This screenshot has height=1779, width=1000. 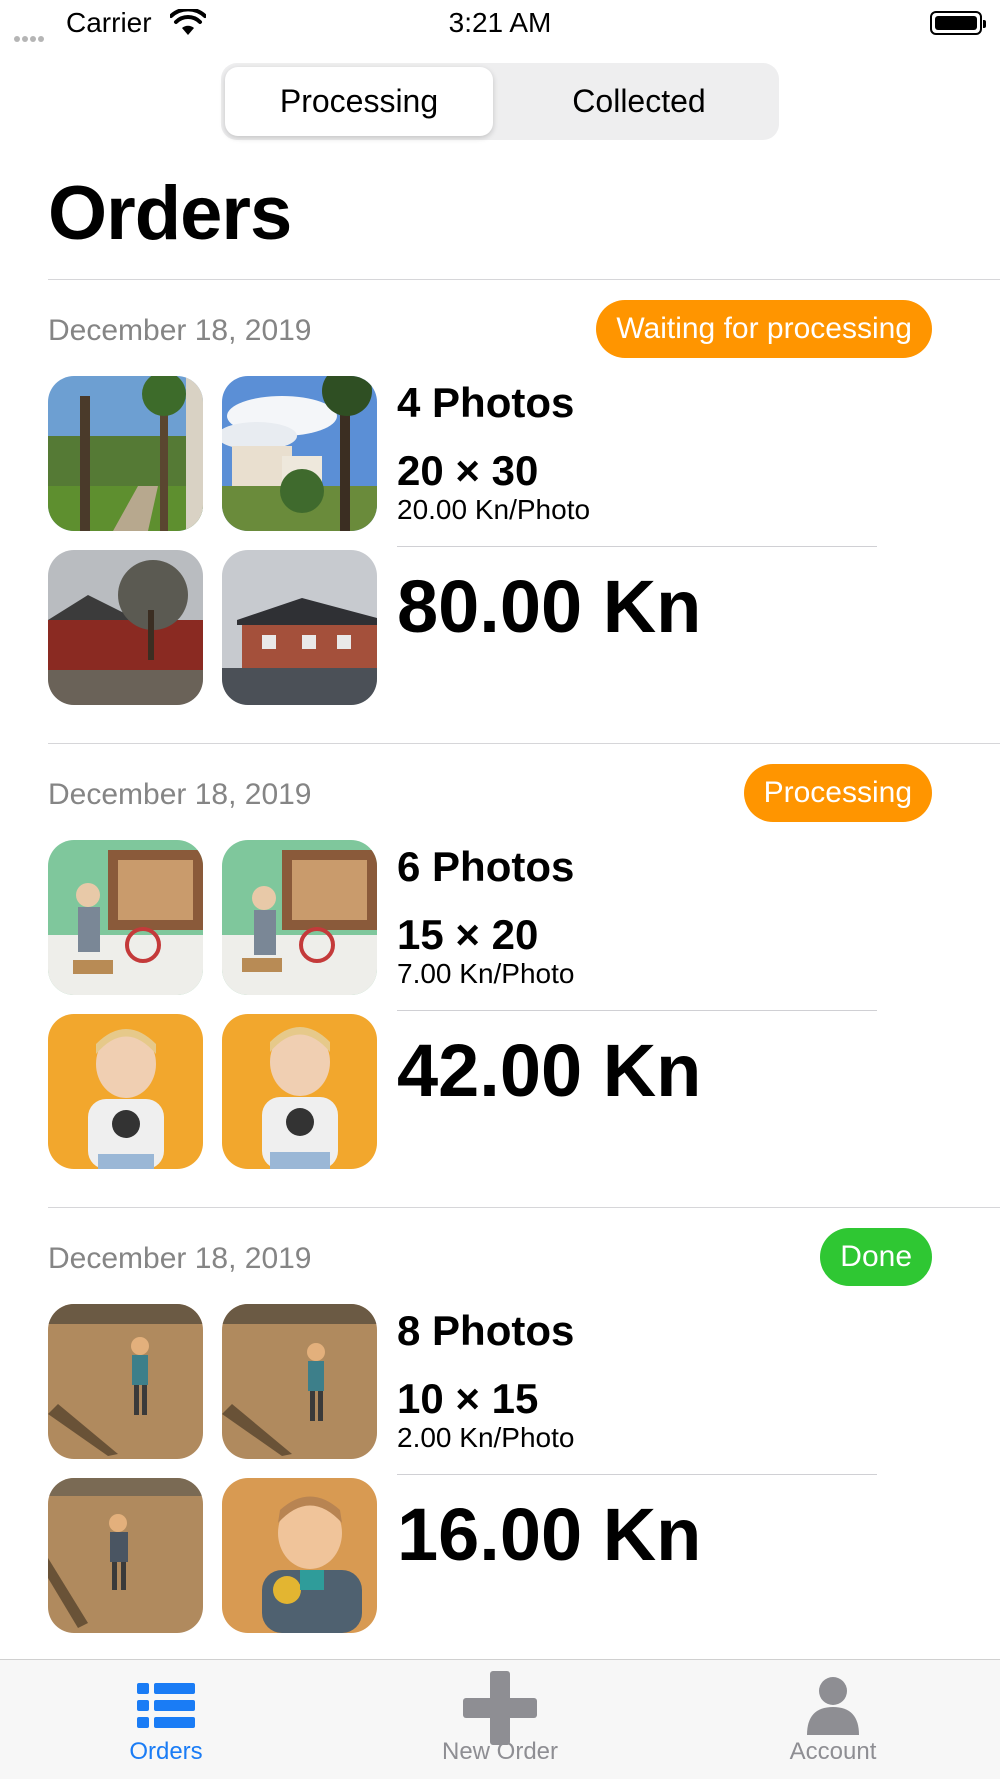 What do you see at coordinates (549, 606) in the screenshot?
I see `order-total: 80.00 Kn` at bounding box center [549, 606].